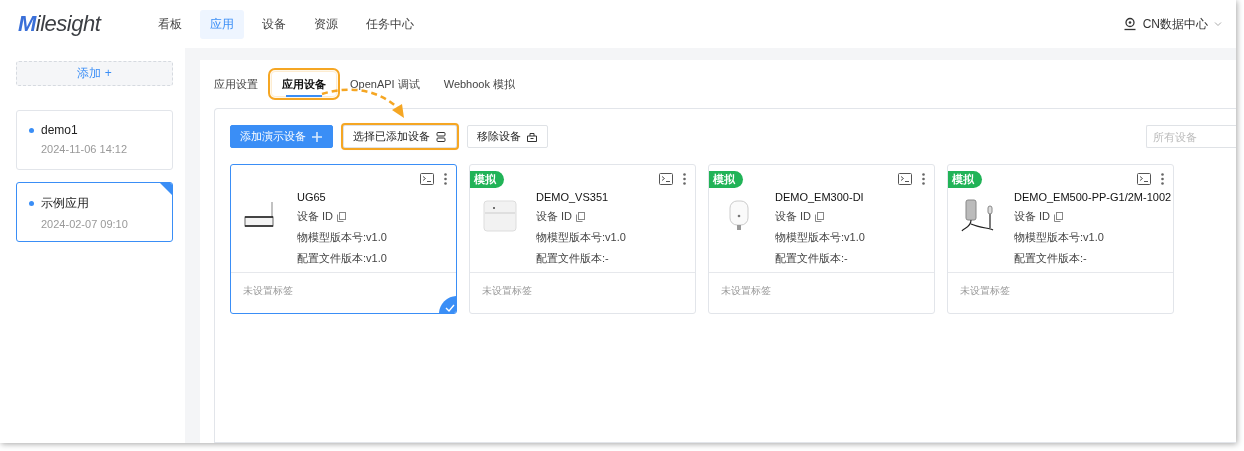 The width and height of the screenshot is (1244, 451). Describe the element at coordinates (317, 136) in the screenshot. I see `plus-icon` at that location.